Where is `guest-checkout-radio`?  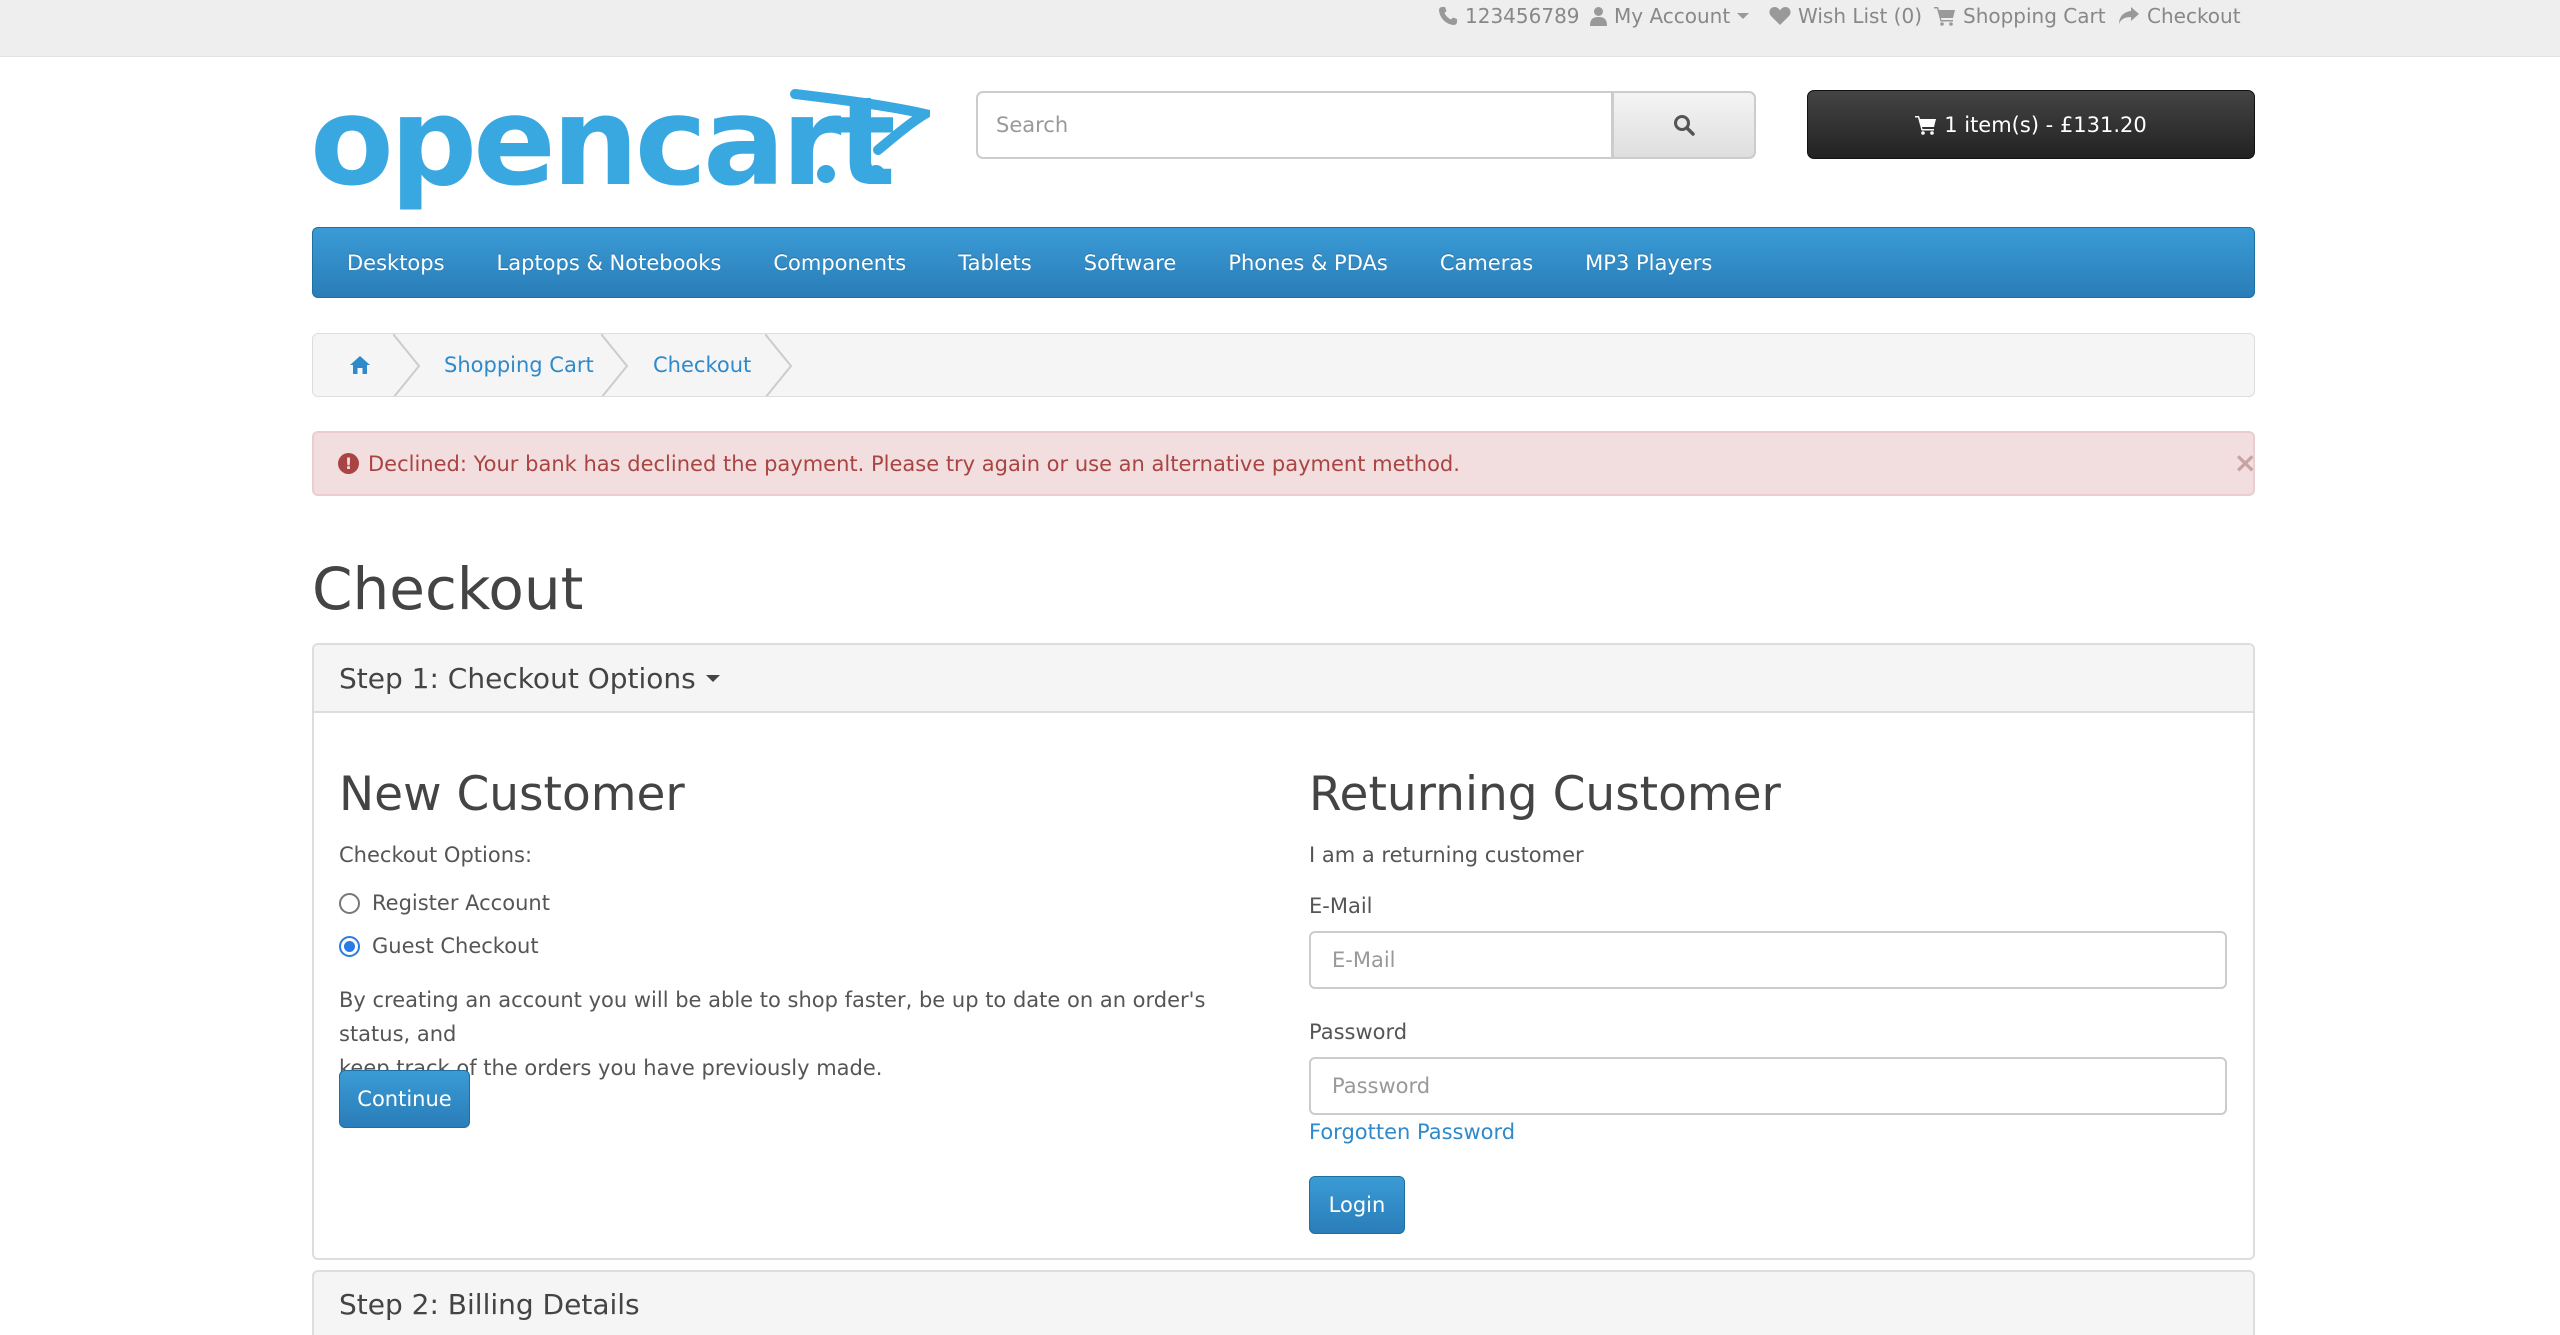 guest-checkout-radio is located at coordinates (349, 946).